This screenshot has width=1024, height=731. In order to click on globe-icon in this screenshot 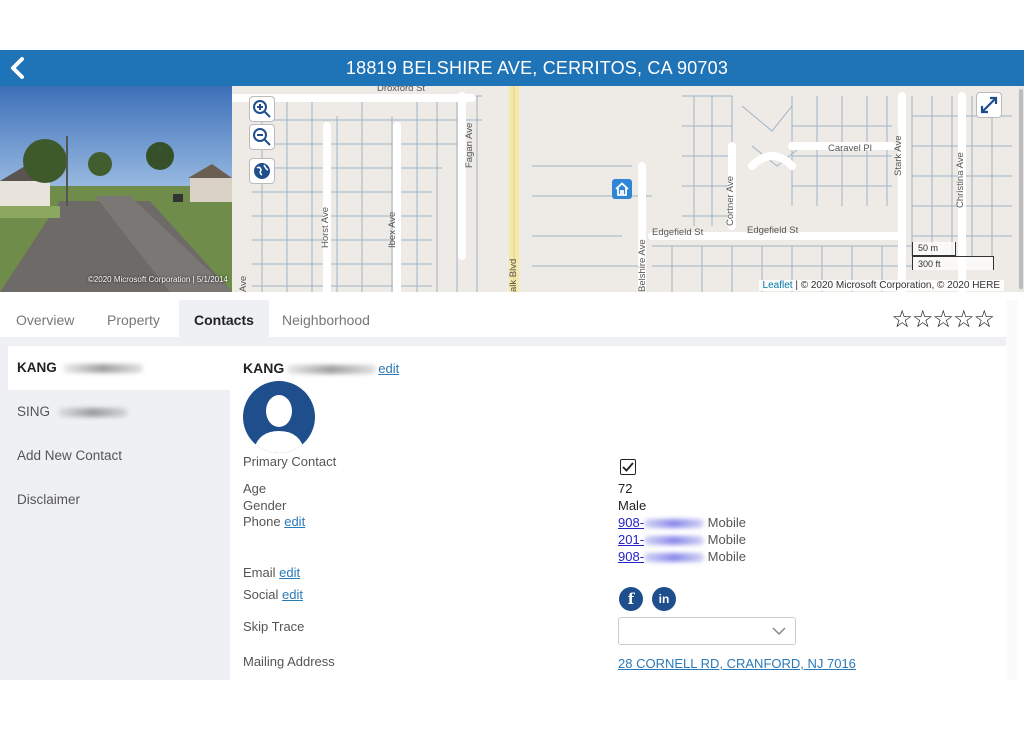, I will do `click(262, 171)`.